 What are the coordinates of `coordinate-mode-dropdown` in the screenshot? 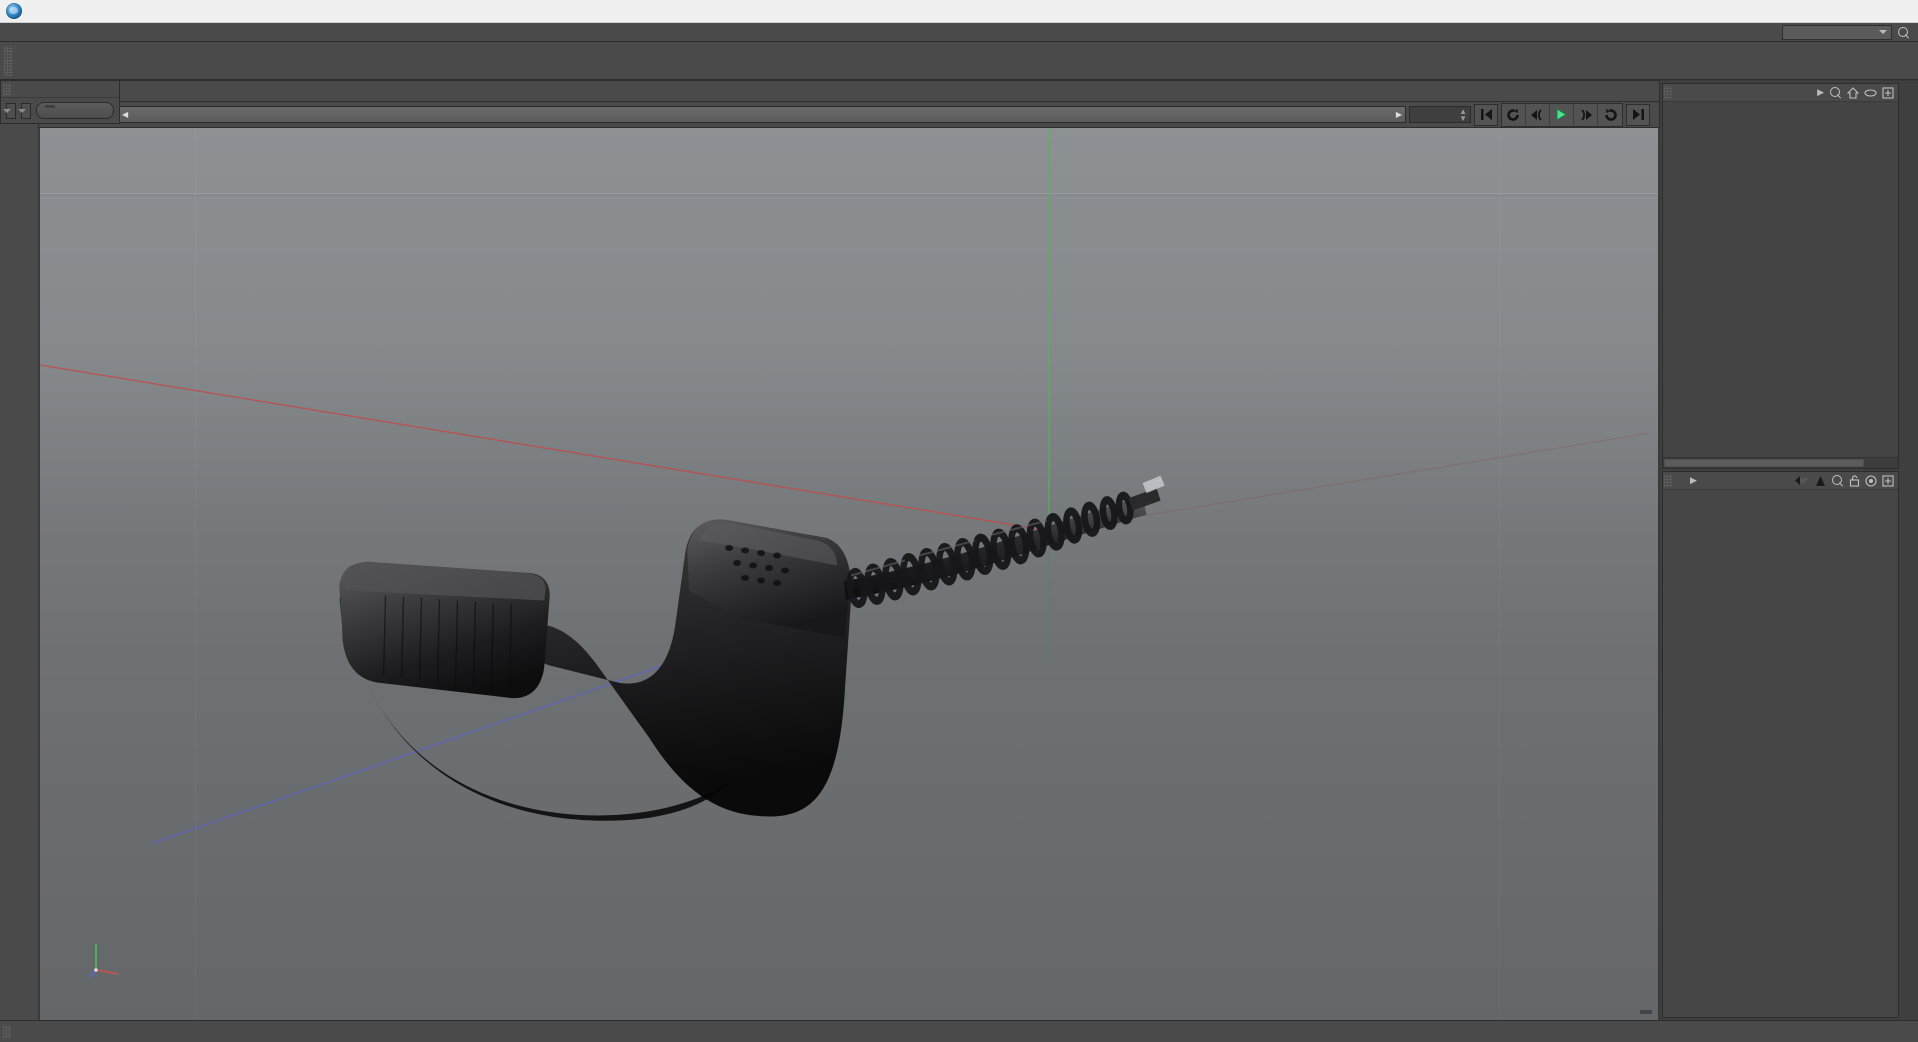 It's located at (24, 110).